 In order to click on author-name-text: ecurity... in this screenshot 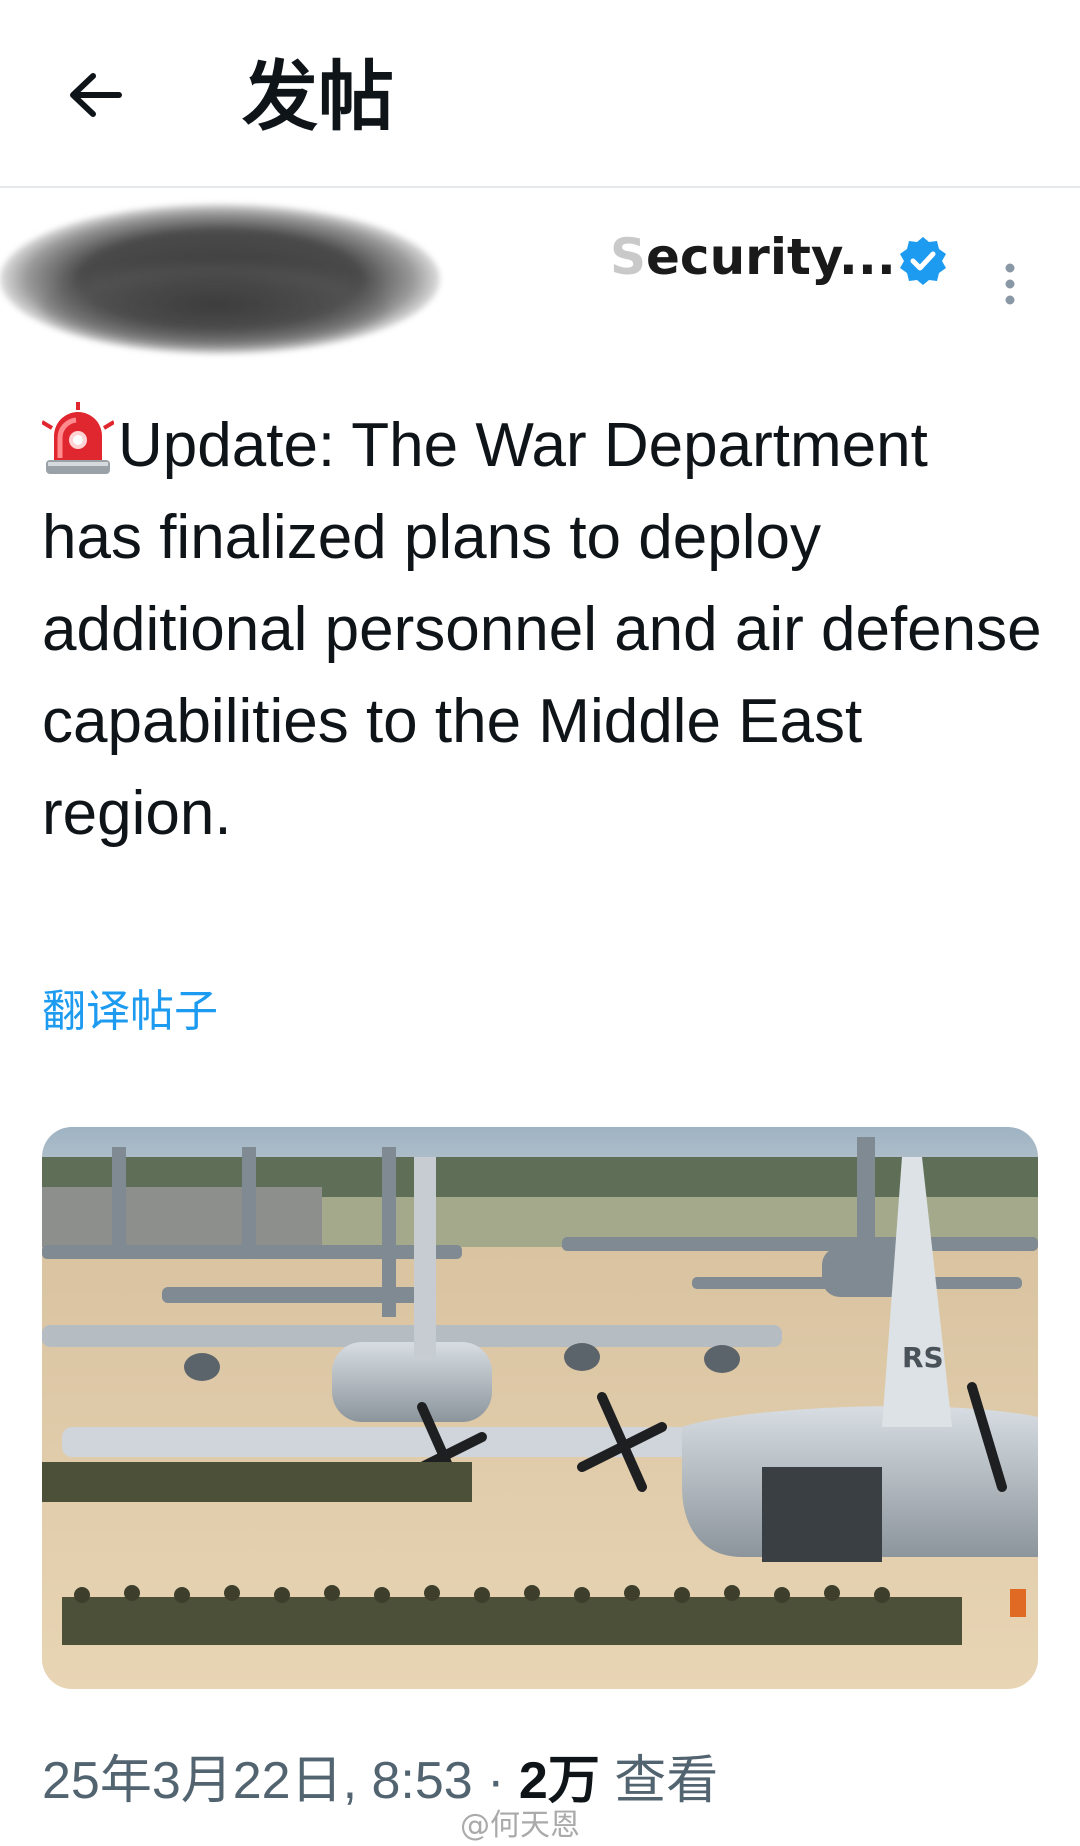, I will do `click(771, 257)`.